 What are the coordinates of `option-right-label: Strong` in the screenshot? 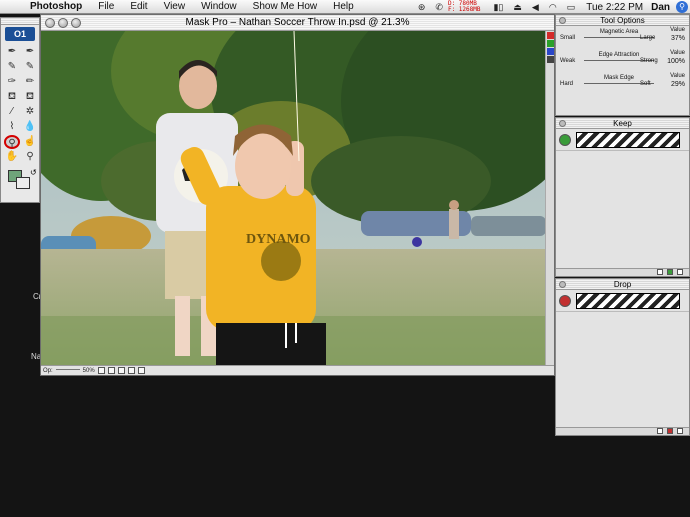 It's located at (649, 61).